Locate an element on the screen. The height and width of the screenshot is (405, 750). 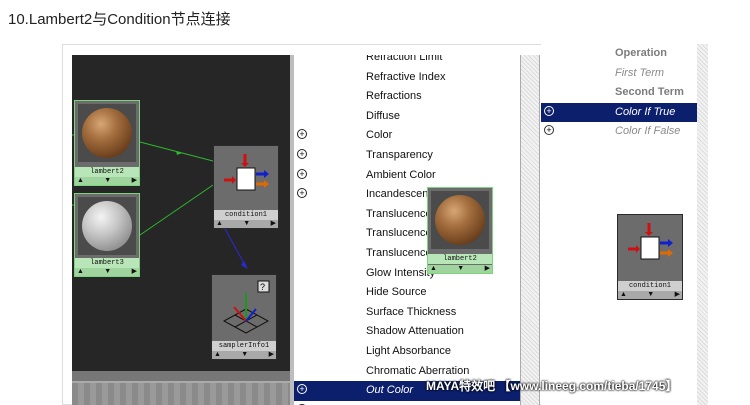
attribute-label: Diffuse is located at coordinates (383, 115).